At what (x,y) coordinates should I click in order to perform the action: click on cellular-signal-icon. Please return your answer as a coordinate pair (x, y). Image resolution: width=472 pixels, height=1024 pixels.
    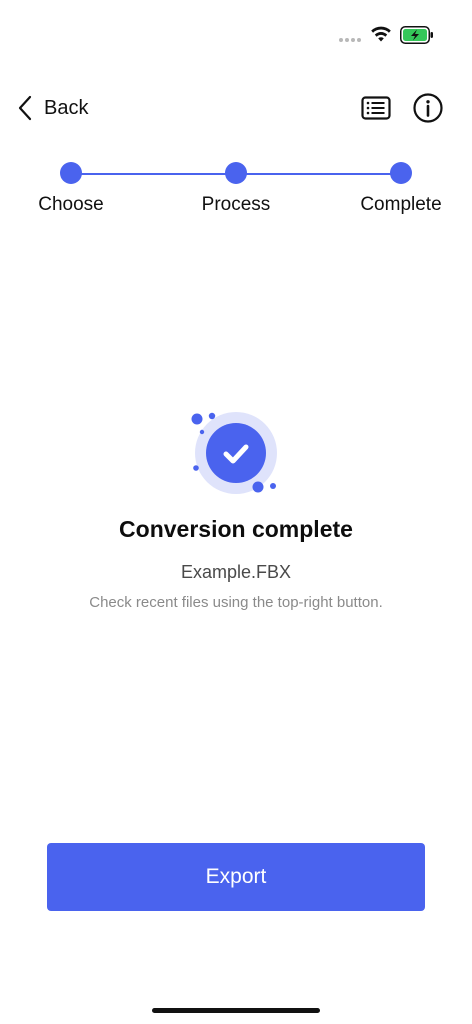
    Looking at the image, I should click on (350, 40).